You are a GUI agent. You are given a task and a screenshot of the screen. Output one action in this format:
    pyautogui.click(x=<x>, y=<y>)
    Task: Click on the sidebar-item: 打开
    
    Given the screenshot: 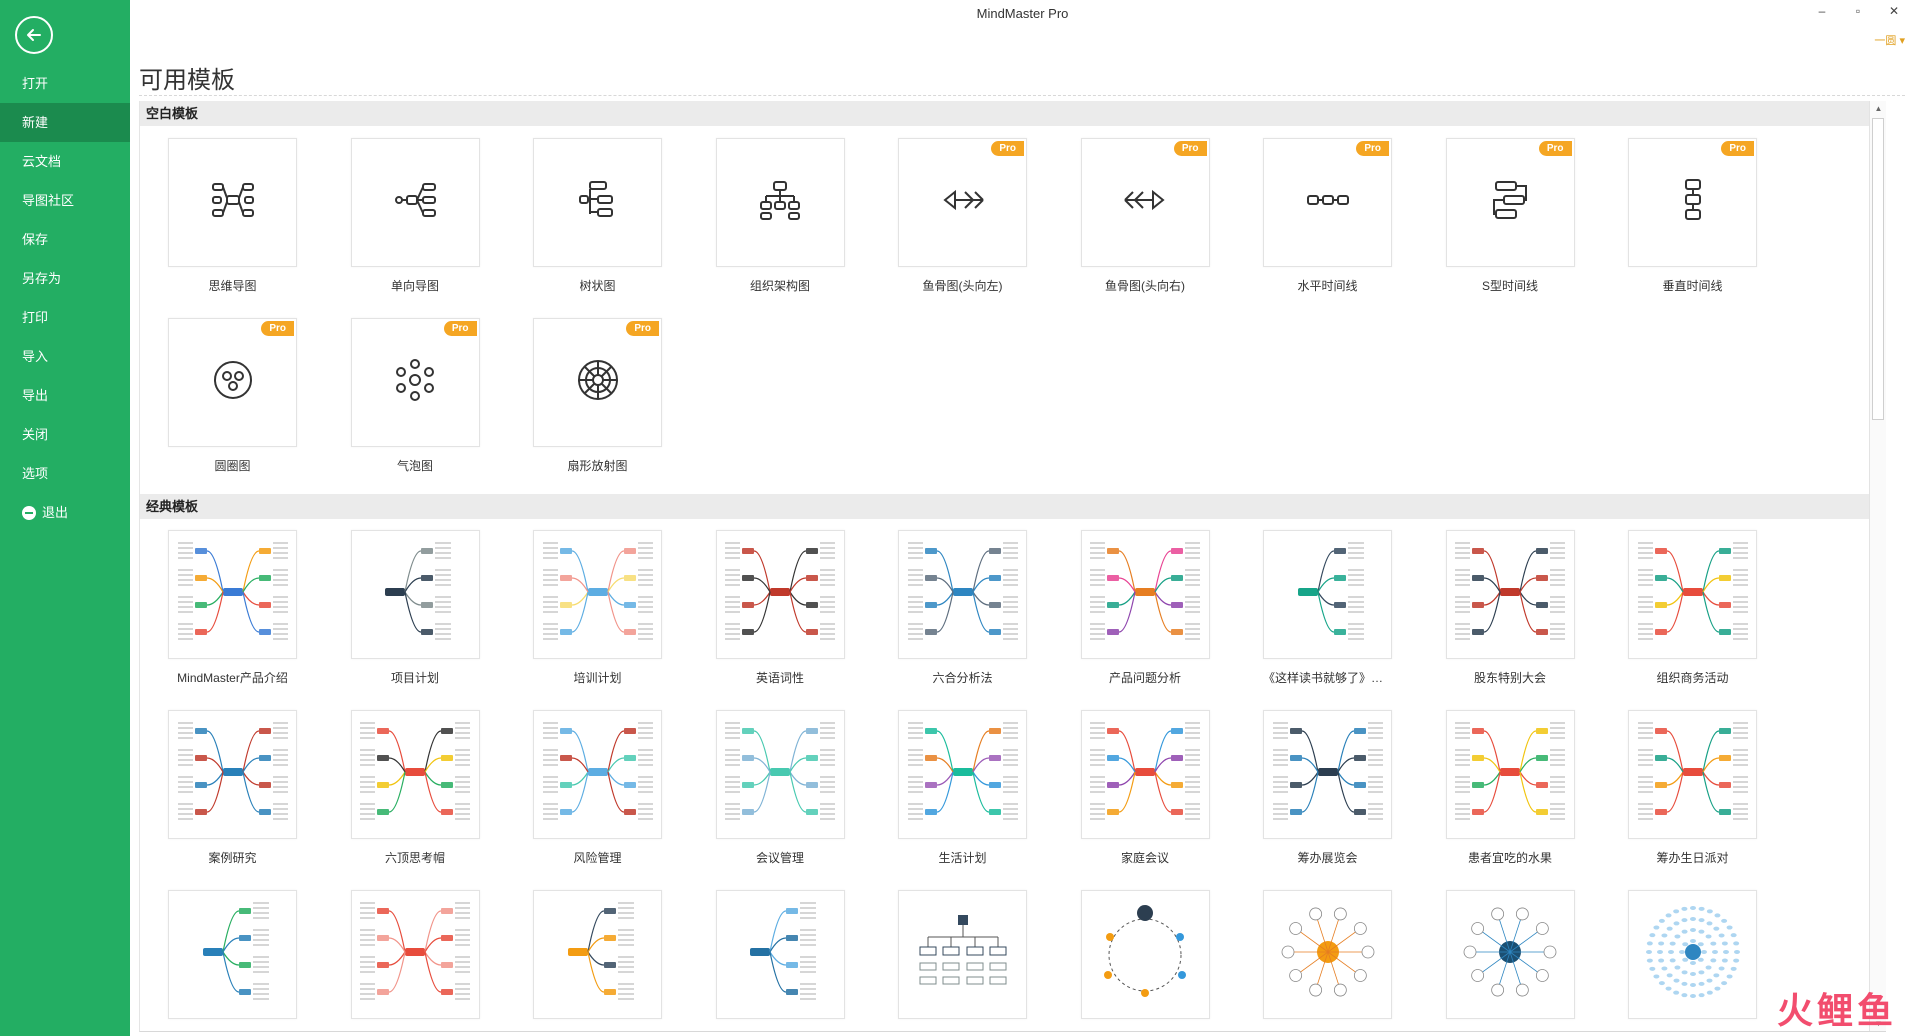 What is the action you would take?
    pyautogui.click(x=65, y=83)
    